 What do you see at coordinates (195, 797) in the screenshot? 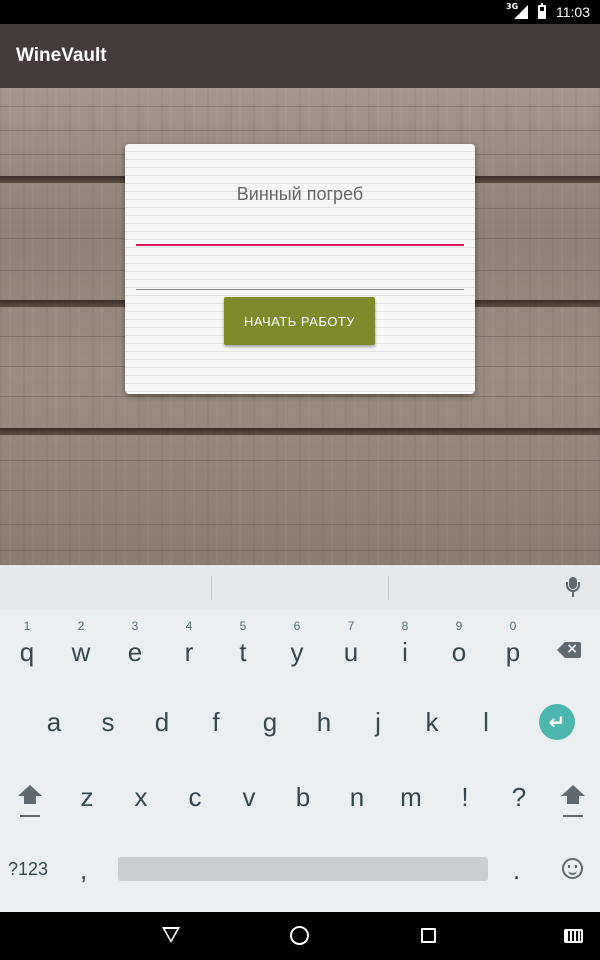
I see `key-c: c` at bounding box center [195, 797].